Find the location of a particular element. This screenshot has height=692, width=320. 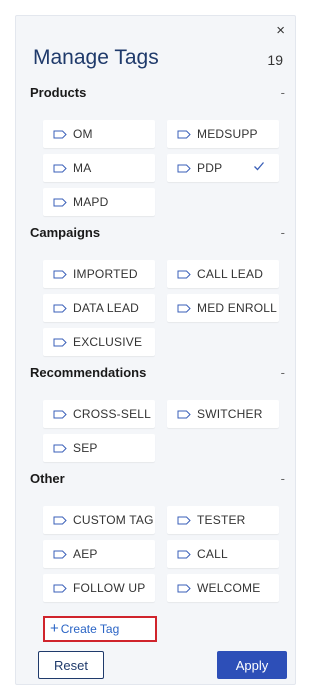

section-title: Recommendations is located at coordinates (88, 372).